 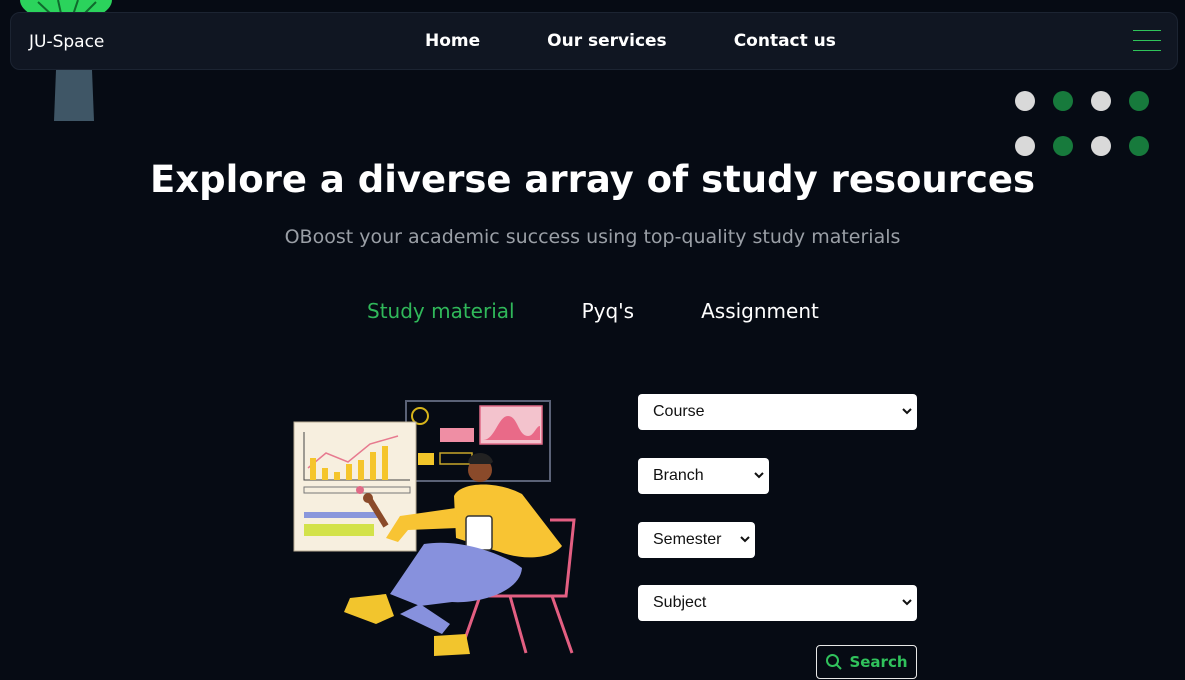 I want to click on tab-assignment: Assignment, so click(x=760, y=311).